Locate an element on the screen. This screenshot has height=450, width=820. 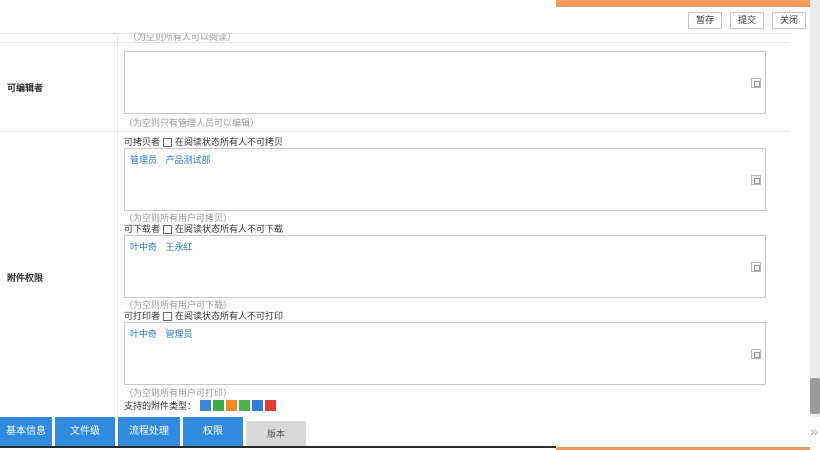
submit-button: 提交 is located at coordinates (746, 20).